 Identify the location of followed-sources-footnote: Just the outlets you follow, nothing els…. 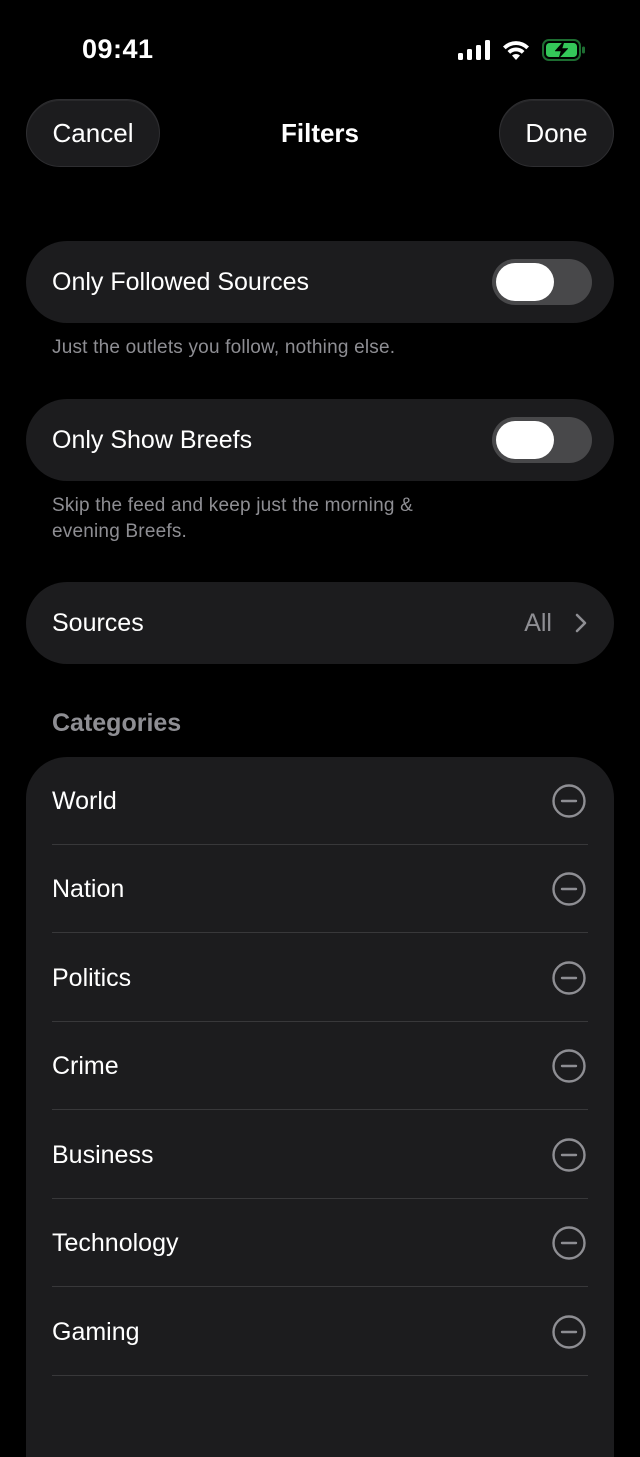
(224, 347).